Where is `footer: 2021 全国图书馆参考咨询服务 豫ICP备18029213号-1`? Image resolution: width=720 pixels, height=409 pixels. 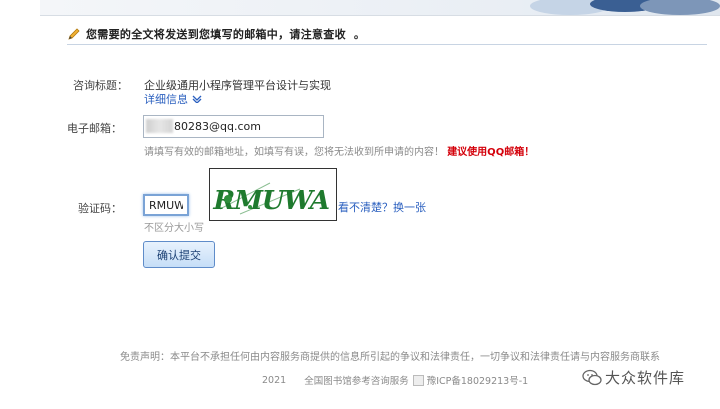
footer: 2021 全国图书馆参考咨询服务 豫ICP备18029213号-1 is located at coordinates (395, 380).